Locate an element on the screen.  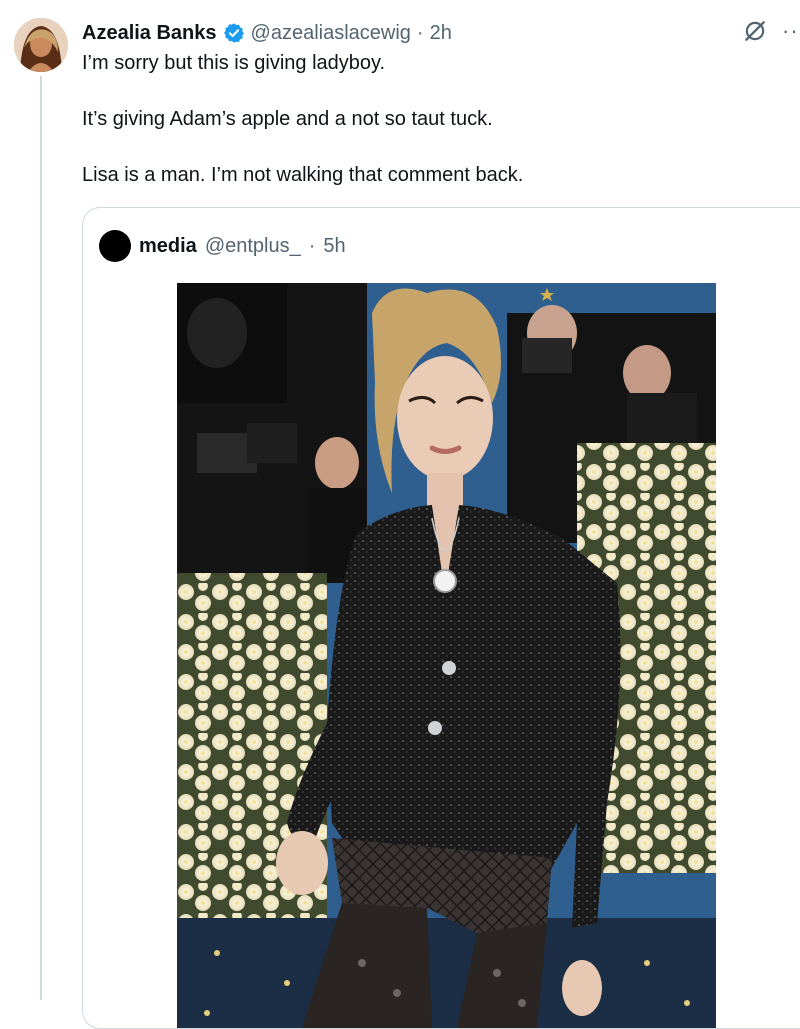
quote-avatar is located at coordinates (115, 246).